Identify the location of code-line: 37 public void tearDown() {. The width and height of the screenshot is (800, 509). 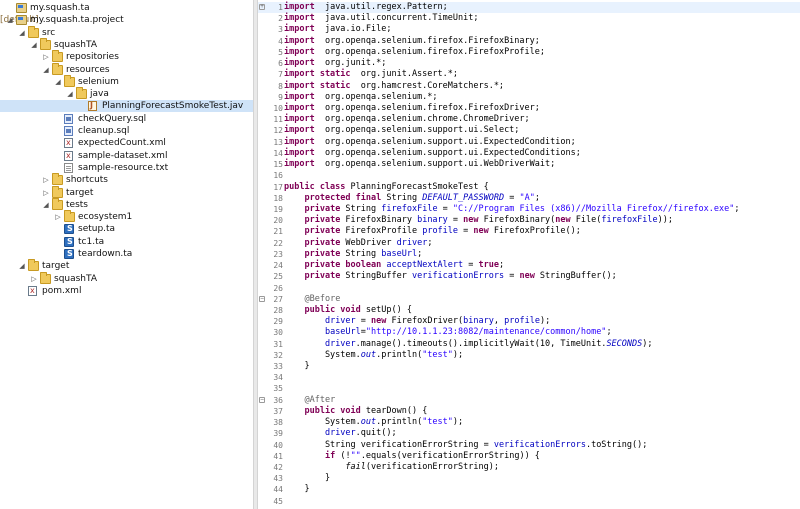
(529, 411).